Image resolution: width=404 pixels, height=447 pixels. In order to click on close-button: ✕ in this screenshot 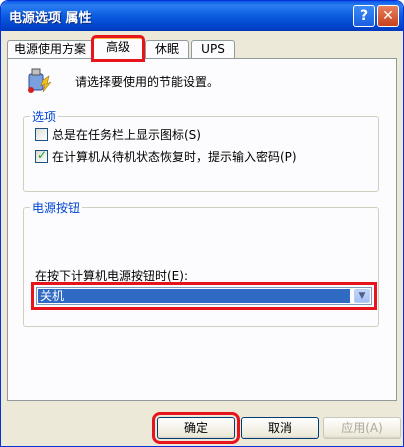, I will do `click(388, 16)`.